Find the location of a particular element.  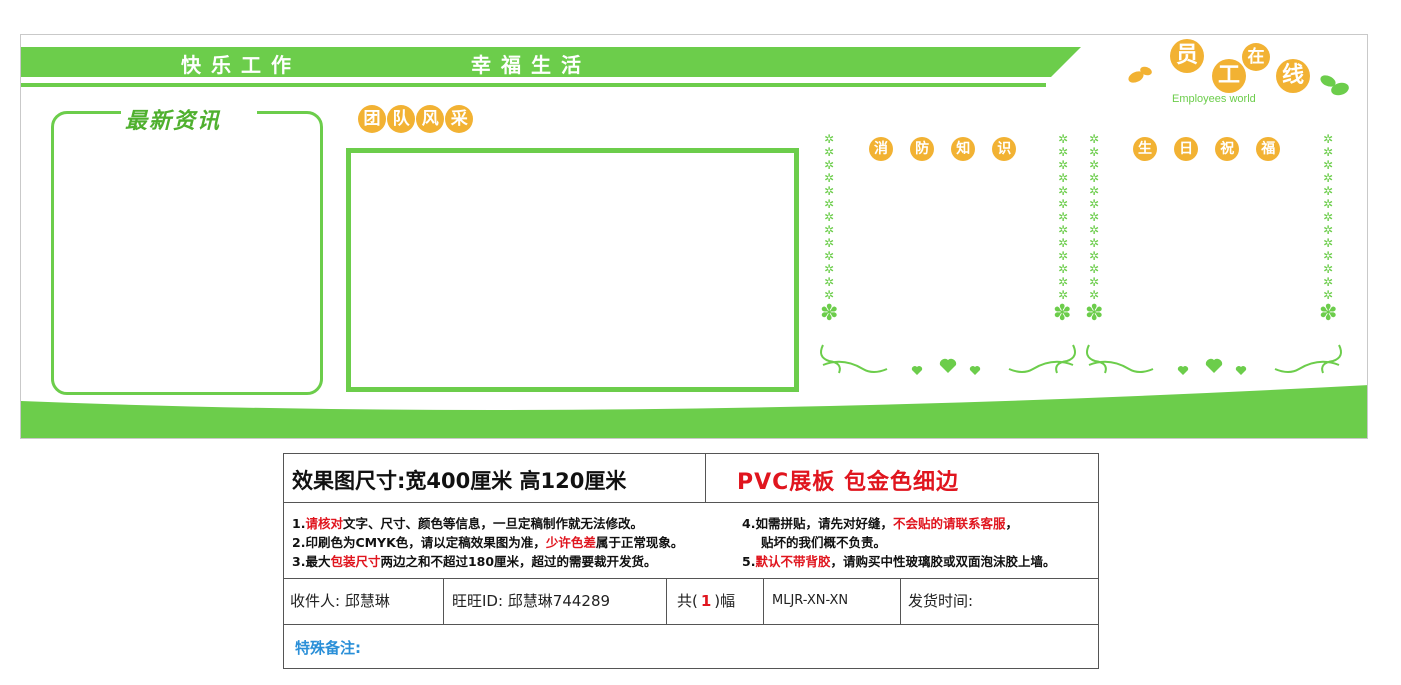

ship-time: 发货时间: is located at coordinates (941, 601).